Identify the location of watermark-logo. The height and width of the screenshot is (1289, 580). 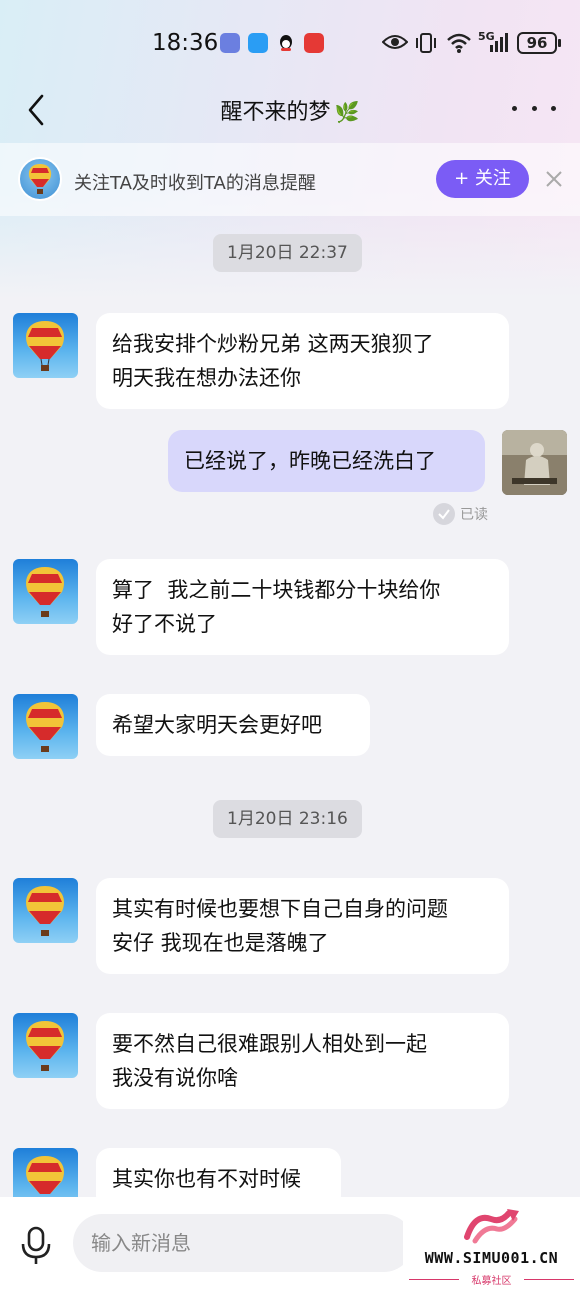
(491, 1226).